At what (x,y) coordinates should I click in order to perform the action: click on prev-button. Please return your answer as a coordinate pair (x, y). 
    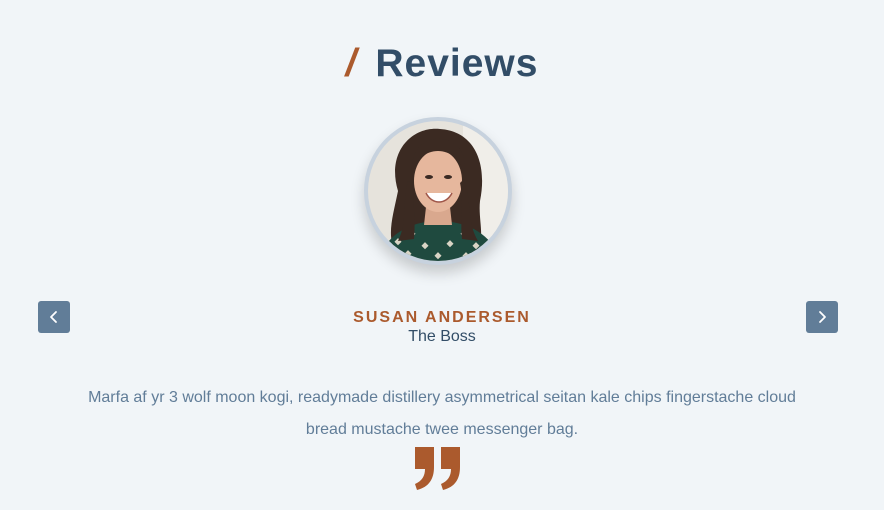
    Looking at the image, I should click on (54, 317).